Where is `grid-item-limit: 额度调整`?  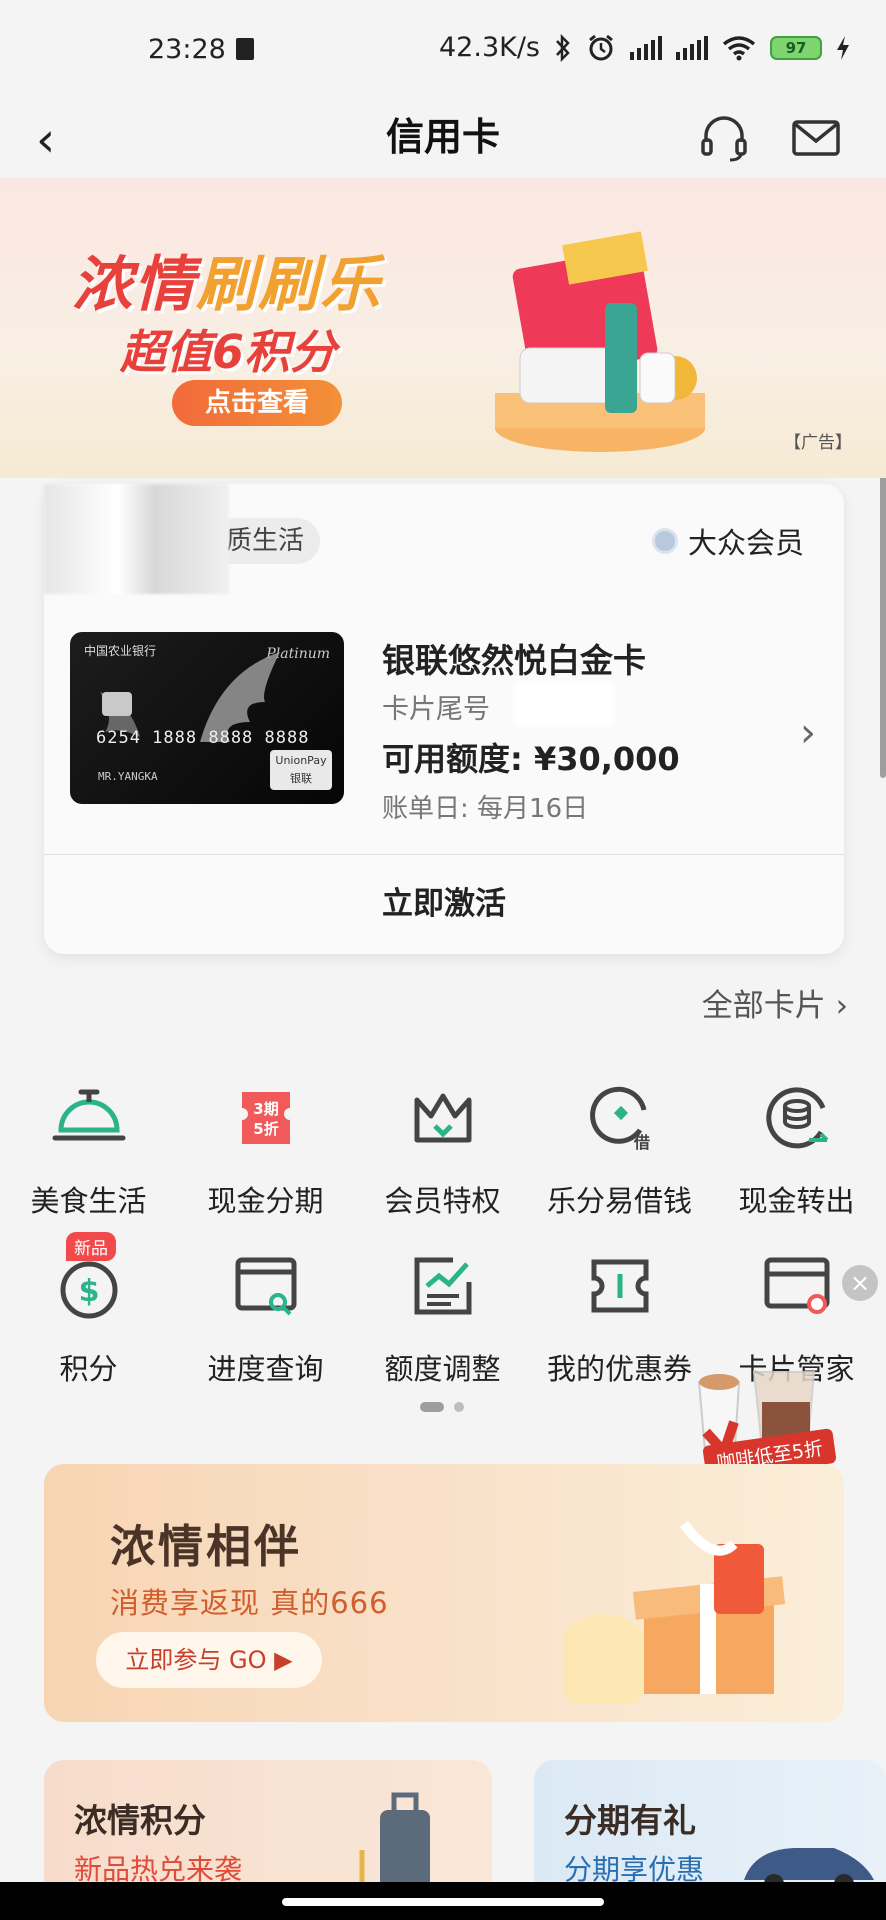 grid-item-limit: 额度调整 is located at coordinates (442, 1317).